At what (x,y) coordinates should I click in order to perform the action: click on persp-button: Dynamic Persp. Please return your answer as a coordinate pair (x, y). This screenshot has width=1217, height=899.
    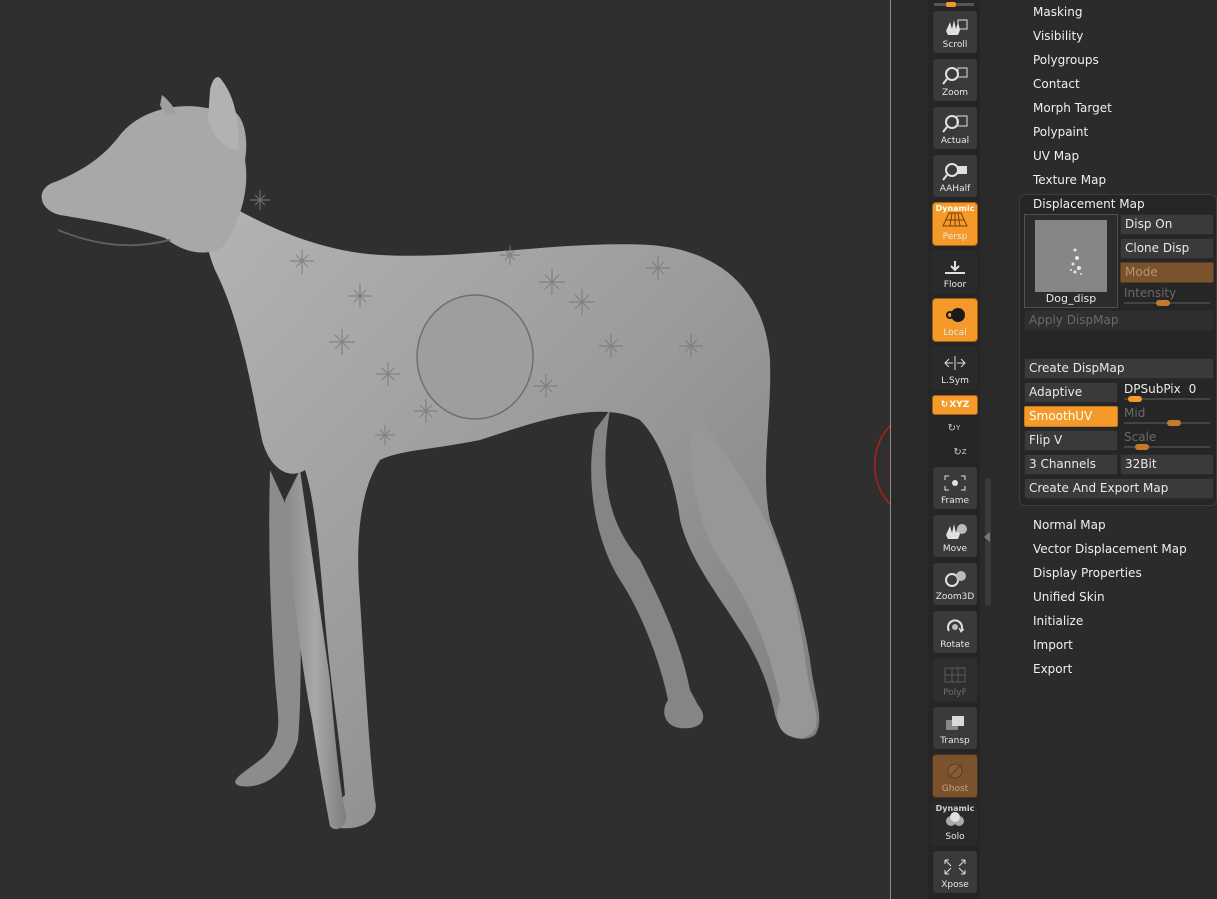
    Looking at the image, I should click on (955, 224).